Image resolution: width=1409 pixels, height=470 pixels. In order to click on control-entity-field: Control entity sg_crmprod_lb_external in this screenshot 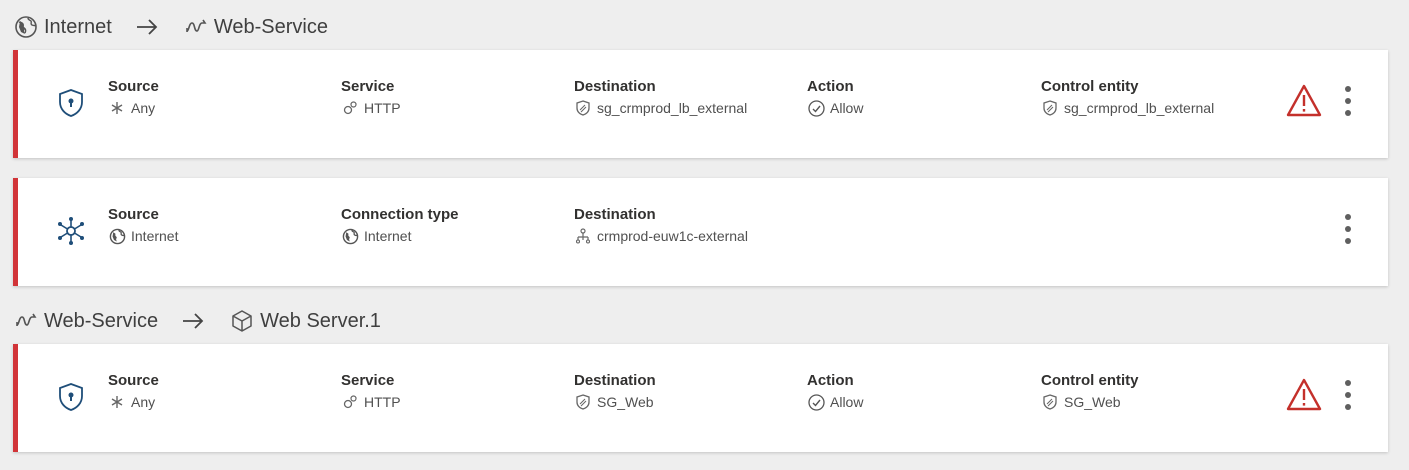, I will do `click(1127, 97)`.